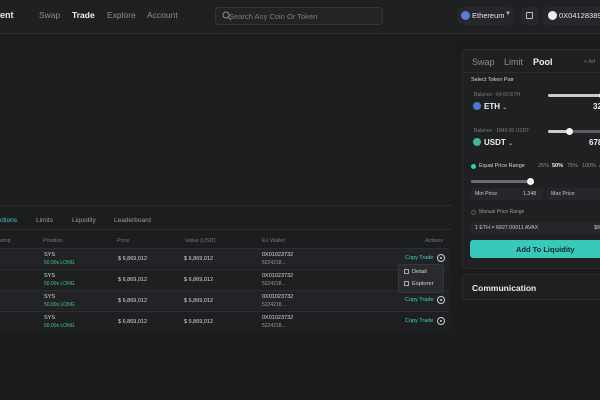 The height and width of the screenshot is (400, 600). What do you see at coordinates (545, 249) in the screenshot?
I see `add-liquidity-label: Add To Liquidity` at bounding box center [545, 249].